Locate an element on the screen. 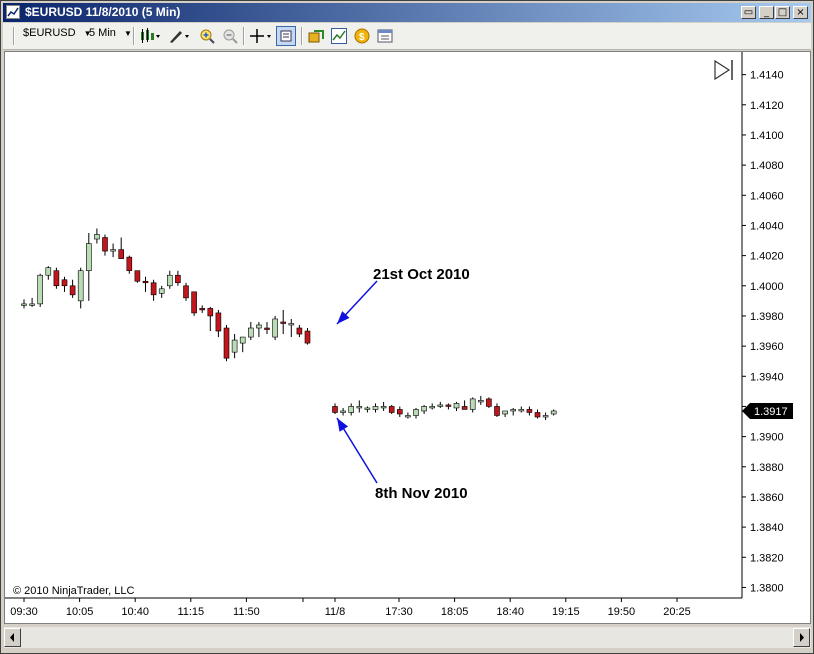 The image size is (814, 654). price-tick-label: 1.4040 is located at coordinates (767, 226).